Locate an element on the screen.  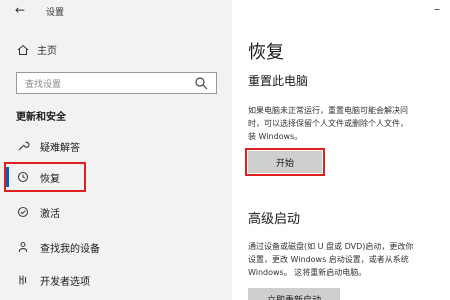
wrench-icon is located at coordinates (24, 146).